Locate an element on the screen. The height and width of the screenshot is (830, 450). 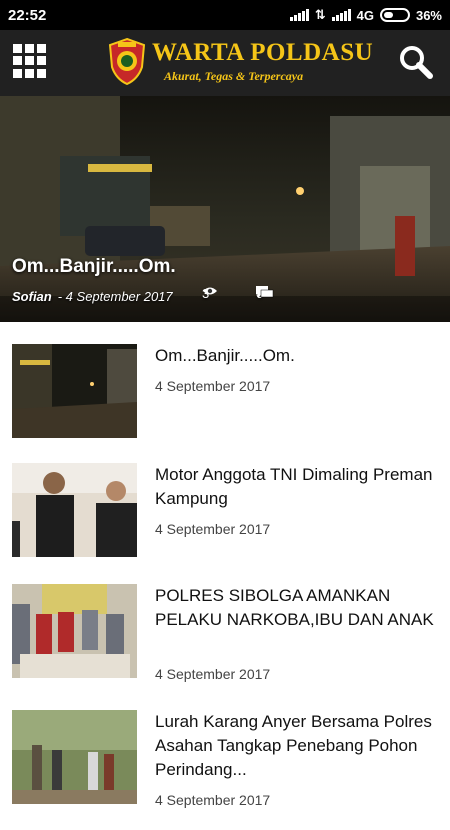
comments-count: 0 is located at coordinates (265, 293).